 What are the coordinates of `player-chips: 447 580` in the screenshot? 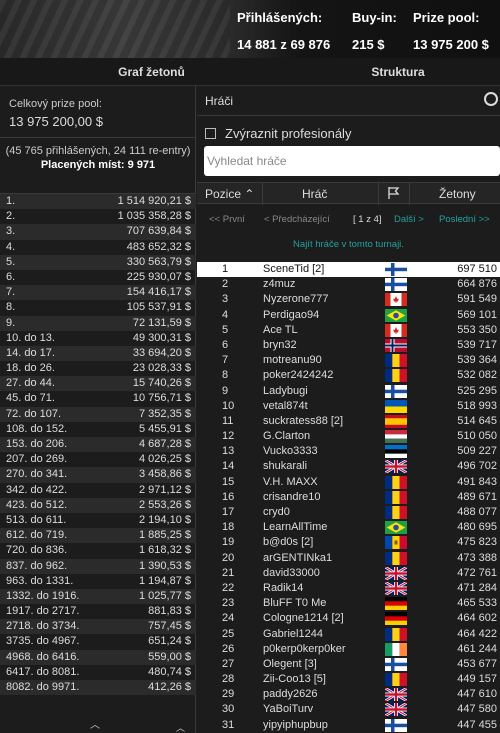 It's located at (477, 709).